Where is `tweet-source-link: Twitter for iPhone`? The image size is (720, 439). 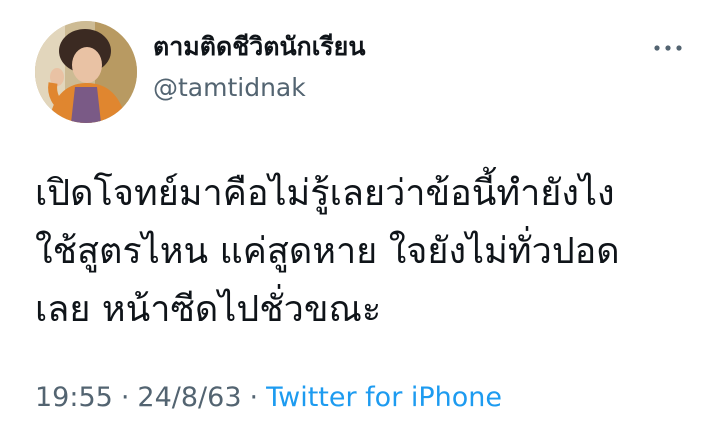
tweet-source-link: Twitter for iPhone is located at coordinates (384, 397).